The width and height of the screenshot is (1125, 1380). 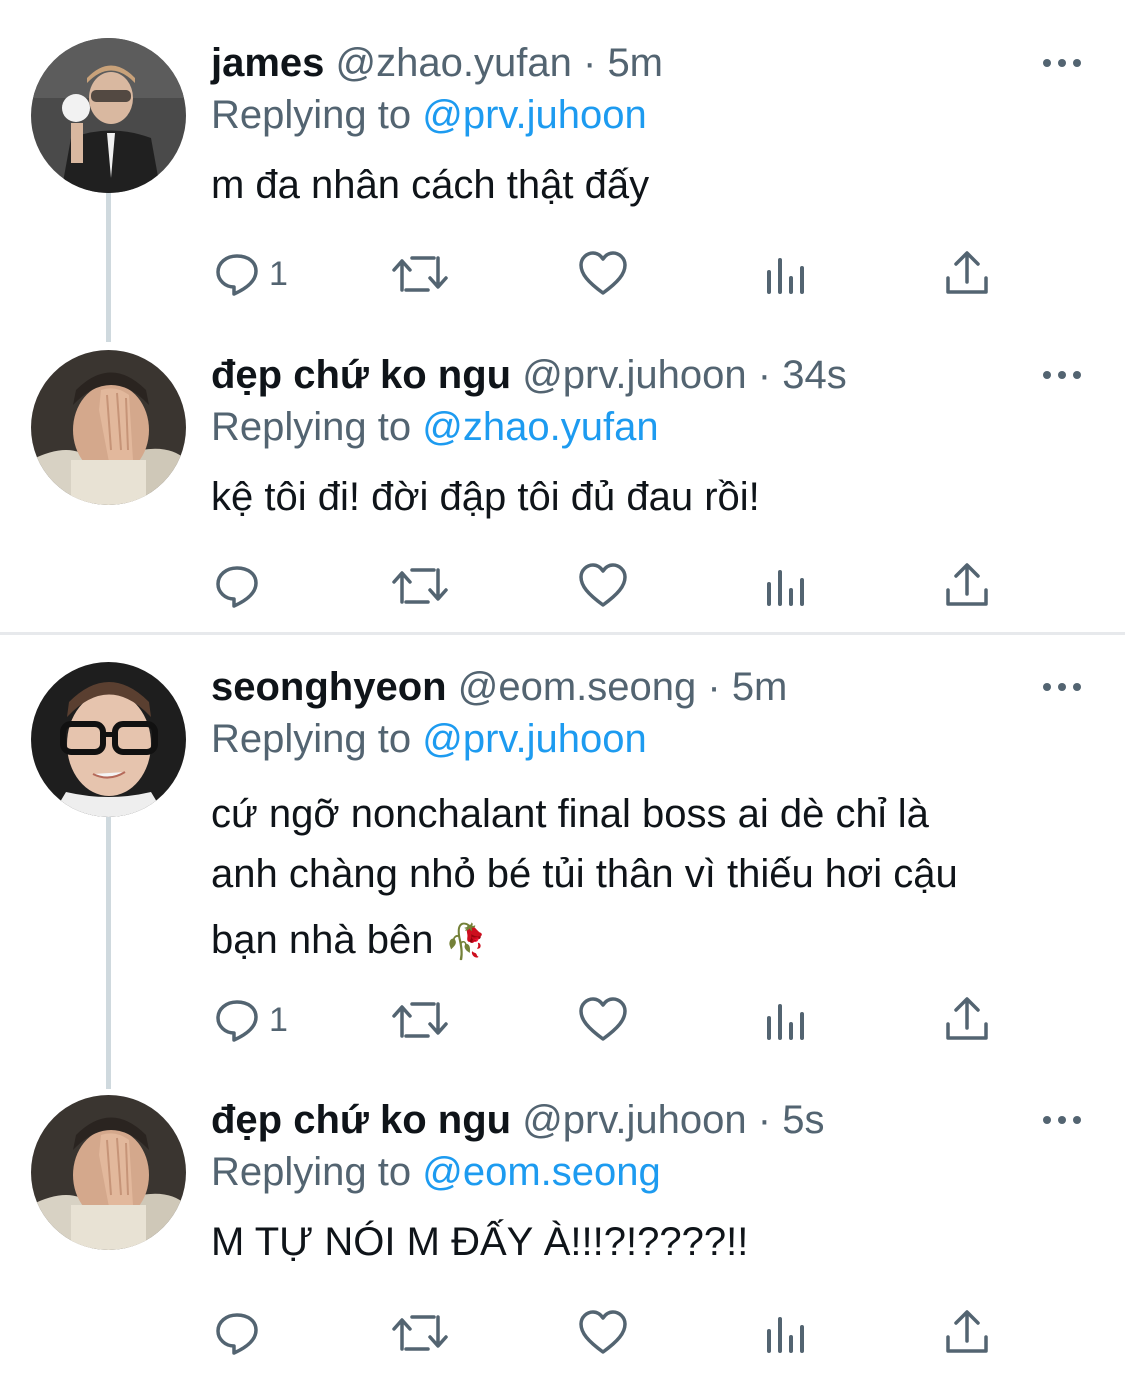 What do you see at coordinates (329, 687) in the screenshot?
I see `display-name: seonghyeon` at bounding box center [329, 687].